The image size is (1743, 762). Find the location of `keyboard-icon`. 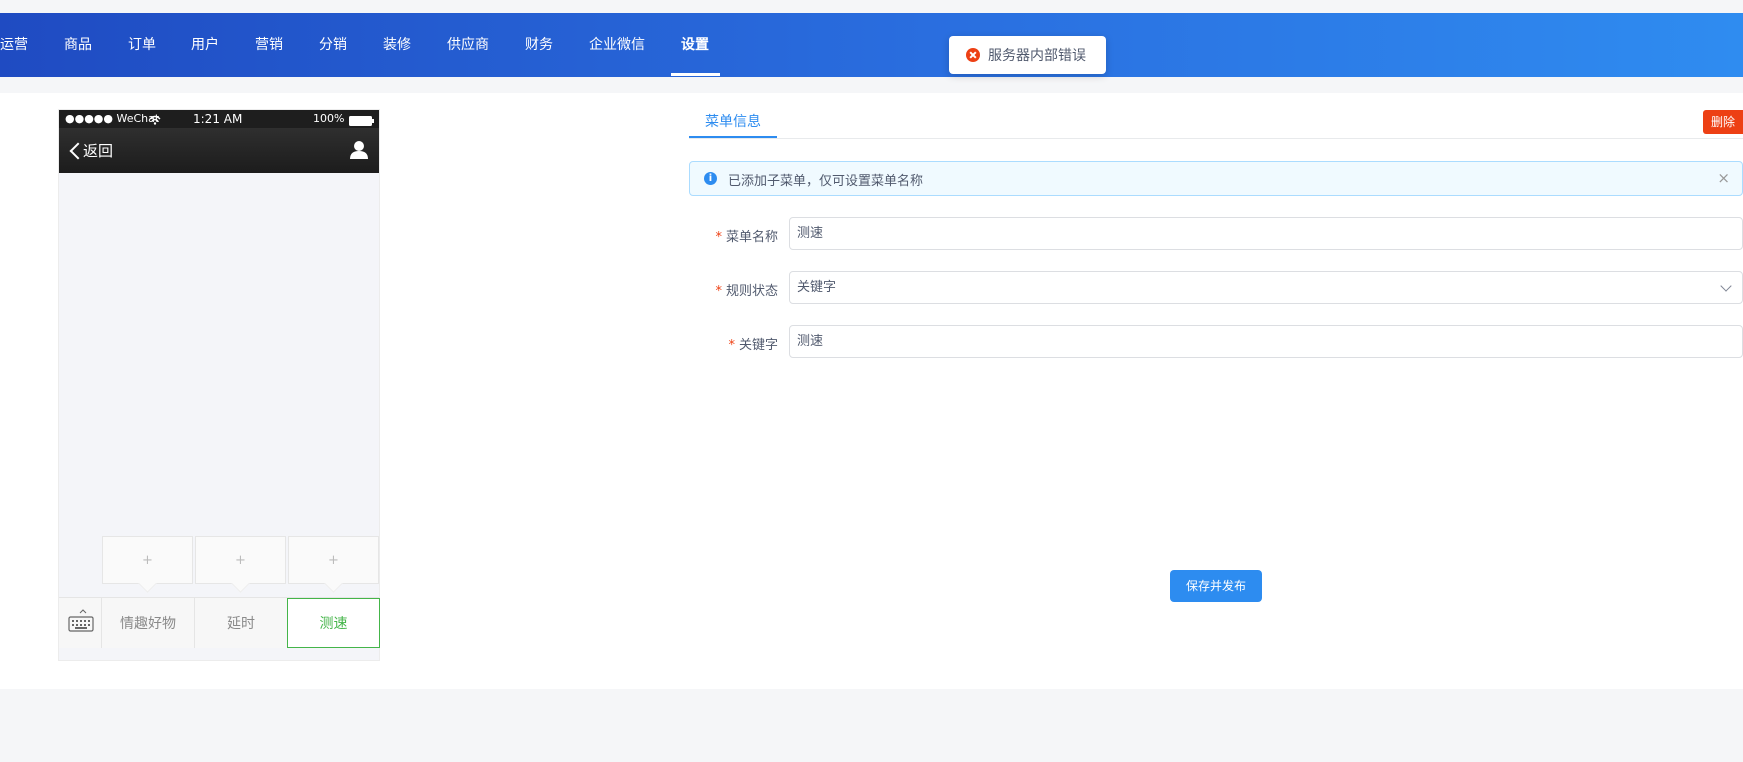

keyboard-icon is located at coordinates (80, 623).